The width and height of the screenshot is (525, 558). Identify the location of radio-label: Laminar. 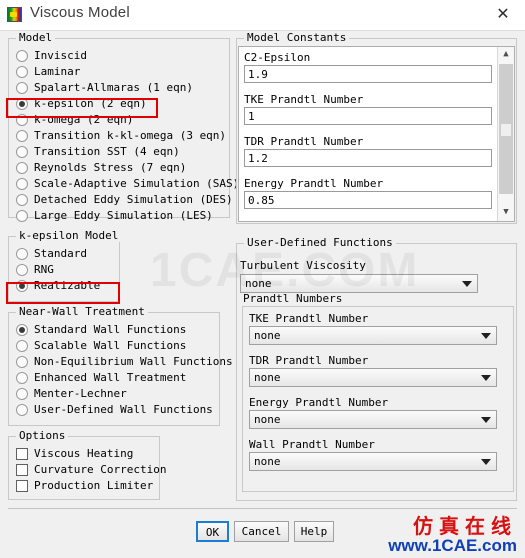
(57, 71).